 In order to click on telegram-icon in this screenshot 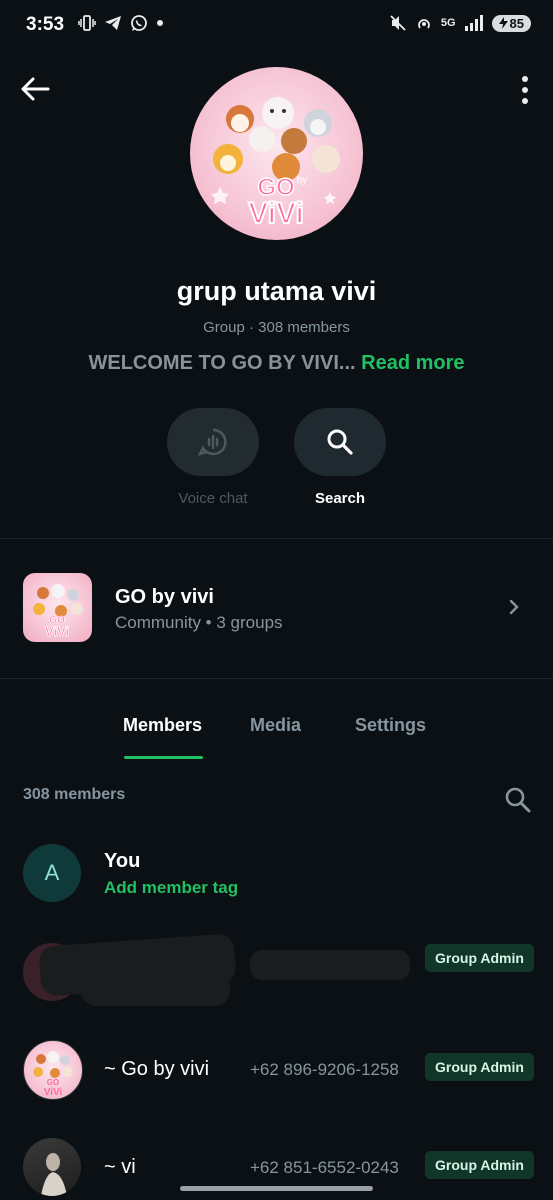, I will do `click(113, 23)`.